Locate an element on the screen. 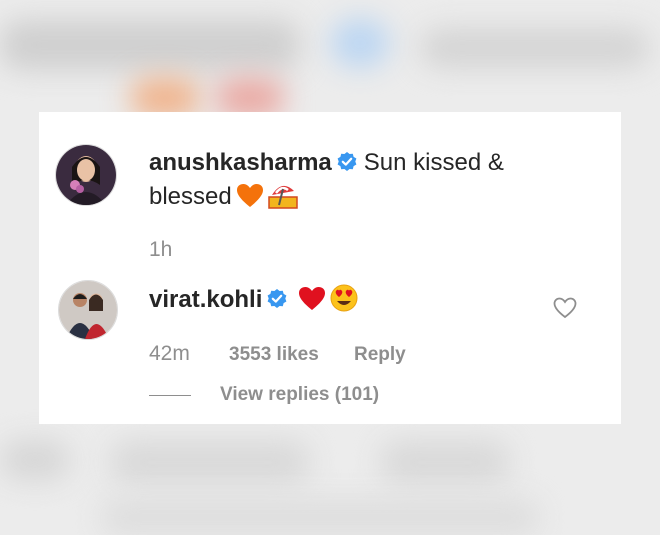 The image size is (660, 535). reply-username: virat.kohli is located at coordinates (205, 299).